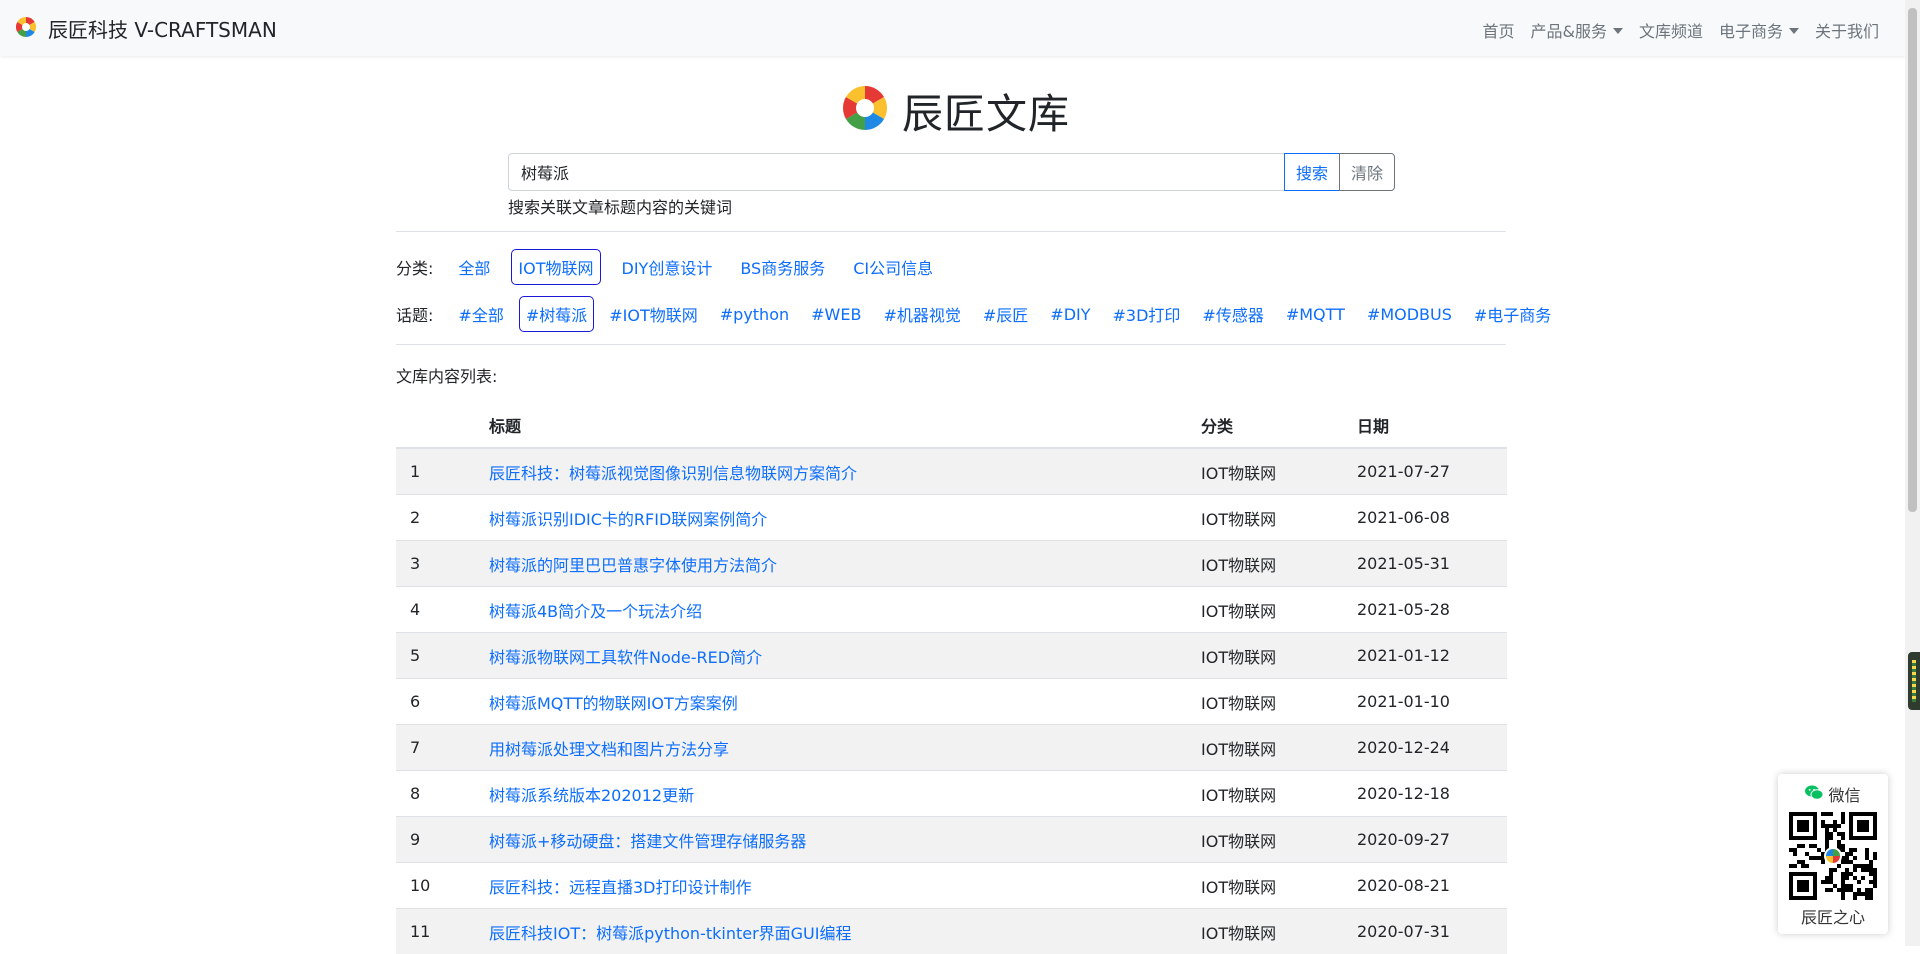  I want to click on topic-label: 话题:, so click(414, 314).